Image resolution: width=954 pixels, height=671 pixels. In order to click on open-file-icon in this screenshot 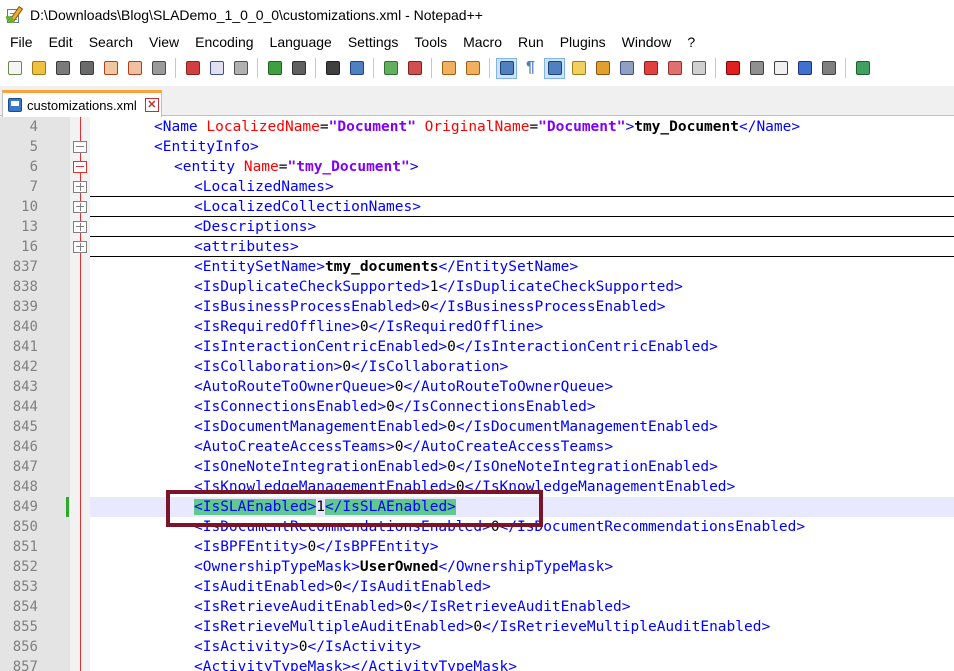, I will do `click(38, 68)`.